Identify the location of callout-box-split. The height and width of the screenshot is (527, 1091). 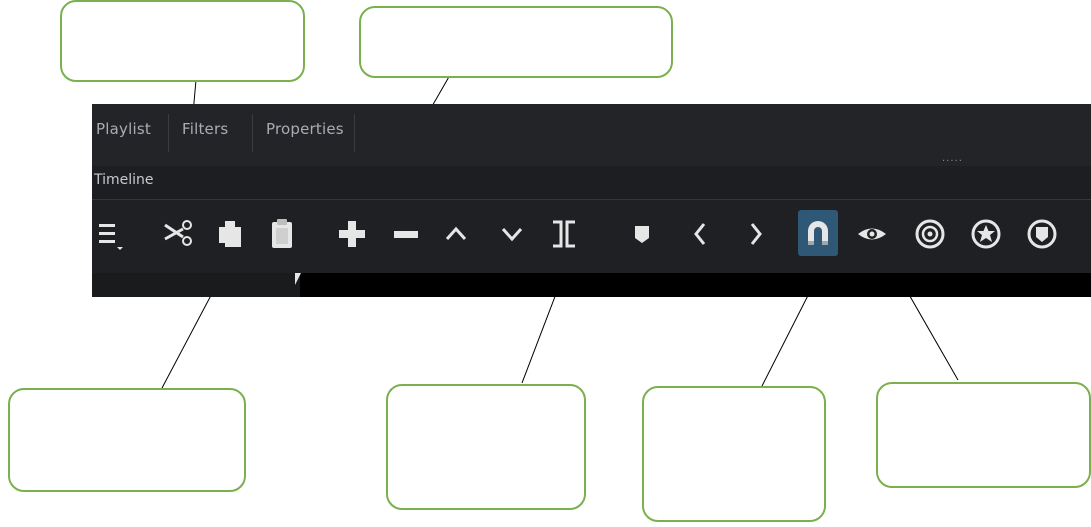
(486, 447).